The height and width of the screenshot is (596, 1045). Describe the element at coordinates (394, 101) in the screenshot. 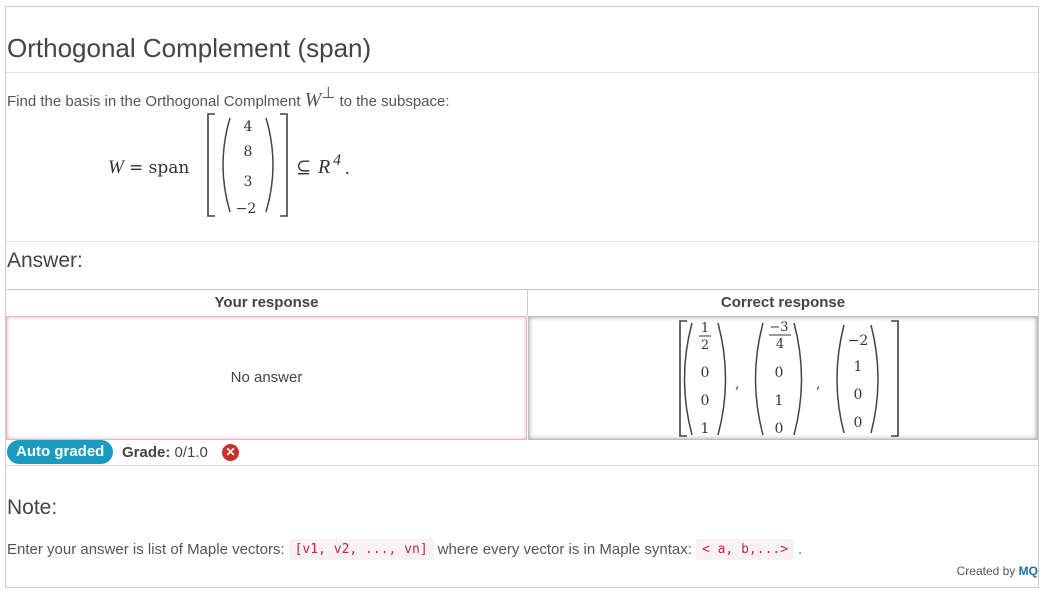

I see `description-tail: to the subspace:` at that location.